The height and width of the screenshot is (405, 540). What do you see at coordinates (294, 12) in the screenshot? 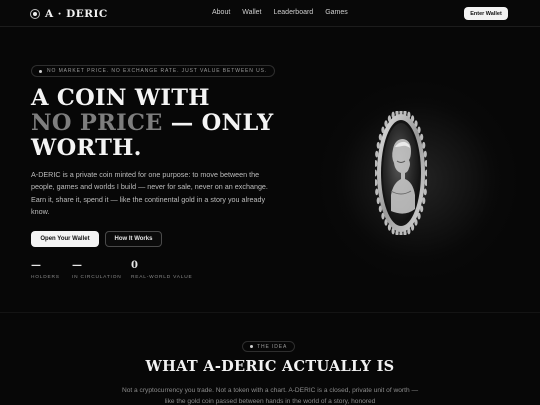
I see `nav-link-leaderboard: Leaderboard` at bounding box center [294, 12].